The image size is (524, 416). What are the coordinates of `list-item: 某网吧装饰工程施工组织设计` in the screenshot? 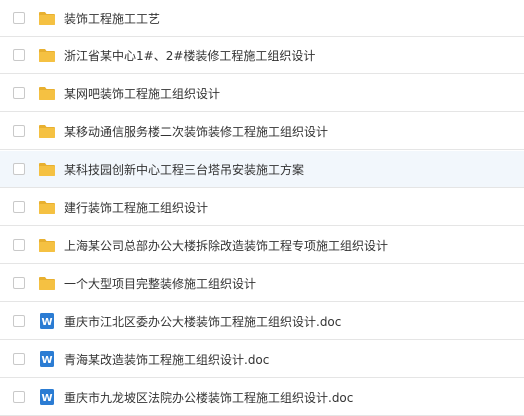 It's located at (262, 93).